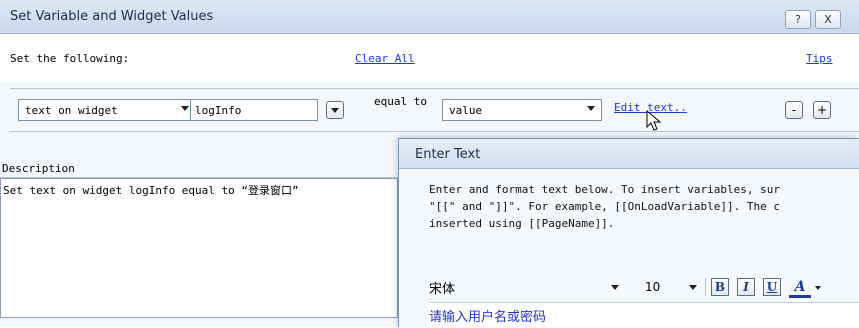  What do you see at coordinates (199, 169) in the screenshot?
I see `description-header: Description` at bounding box center [199, 169].